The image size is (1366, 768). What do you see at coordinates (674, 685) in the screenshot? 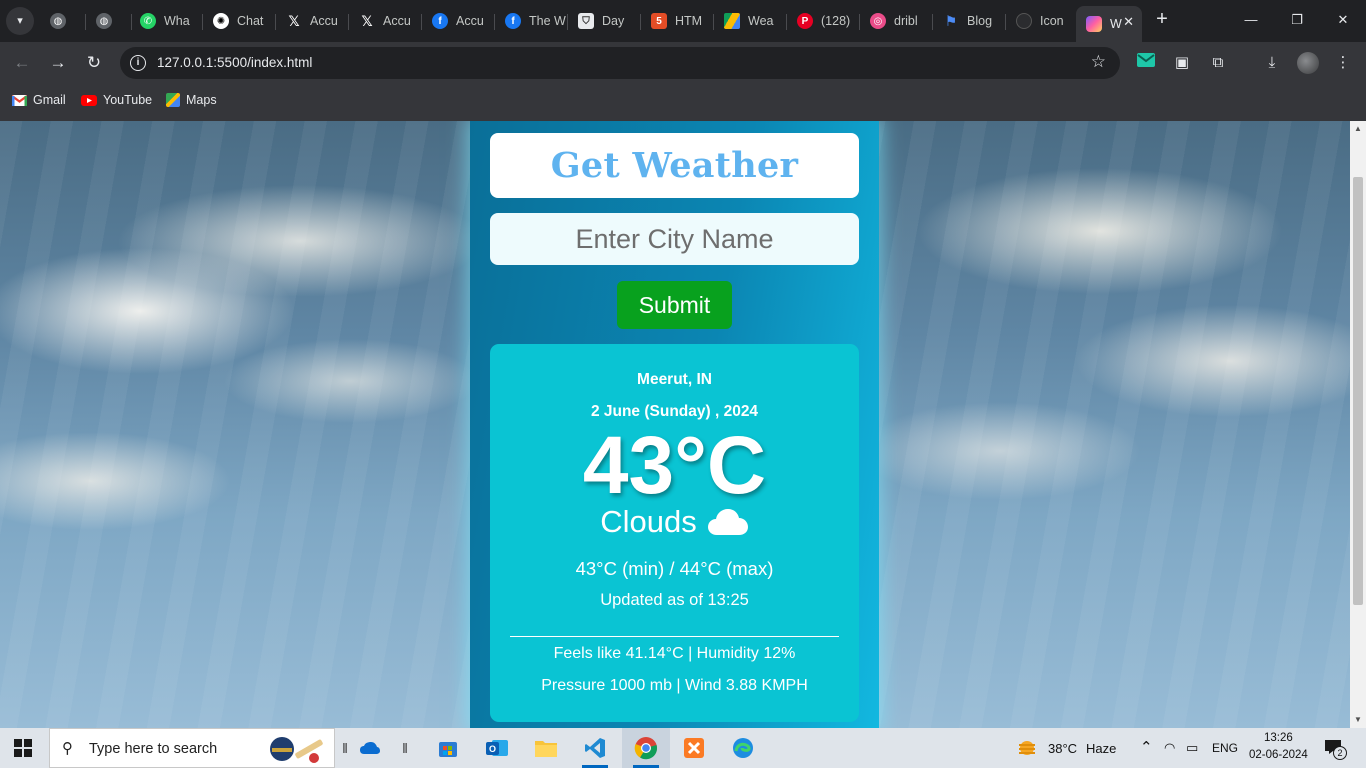
I see `pressure-wind-text: Pressure 1000 mb | Wind 3.88 KMPH` at bounding box center [674, 685].